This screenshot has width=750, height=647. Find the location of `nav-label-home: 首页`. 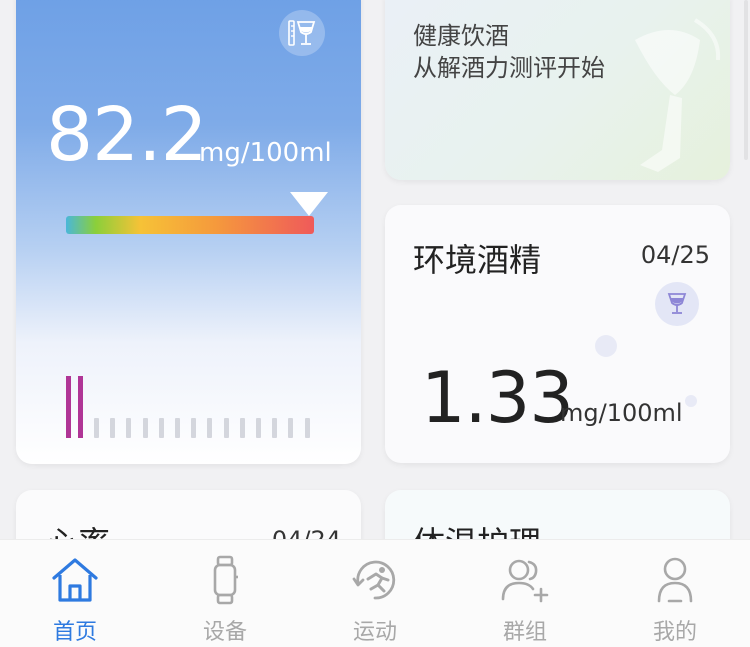

nav-label-home: 首页 is located at coordinates (74, 632).